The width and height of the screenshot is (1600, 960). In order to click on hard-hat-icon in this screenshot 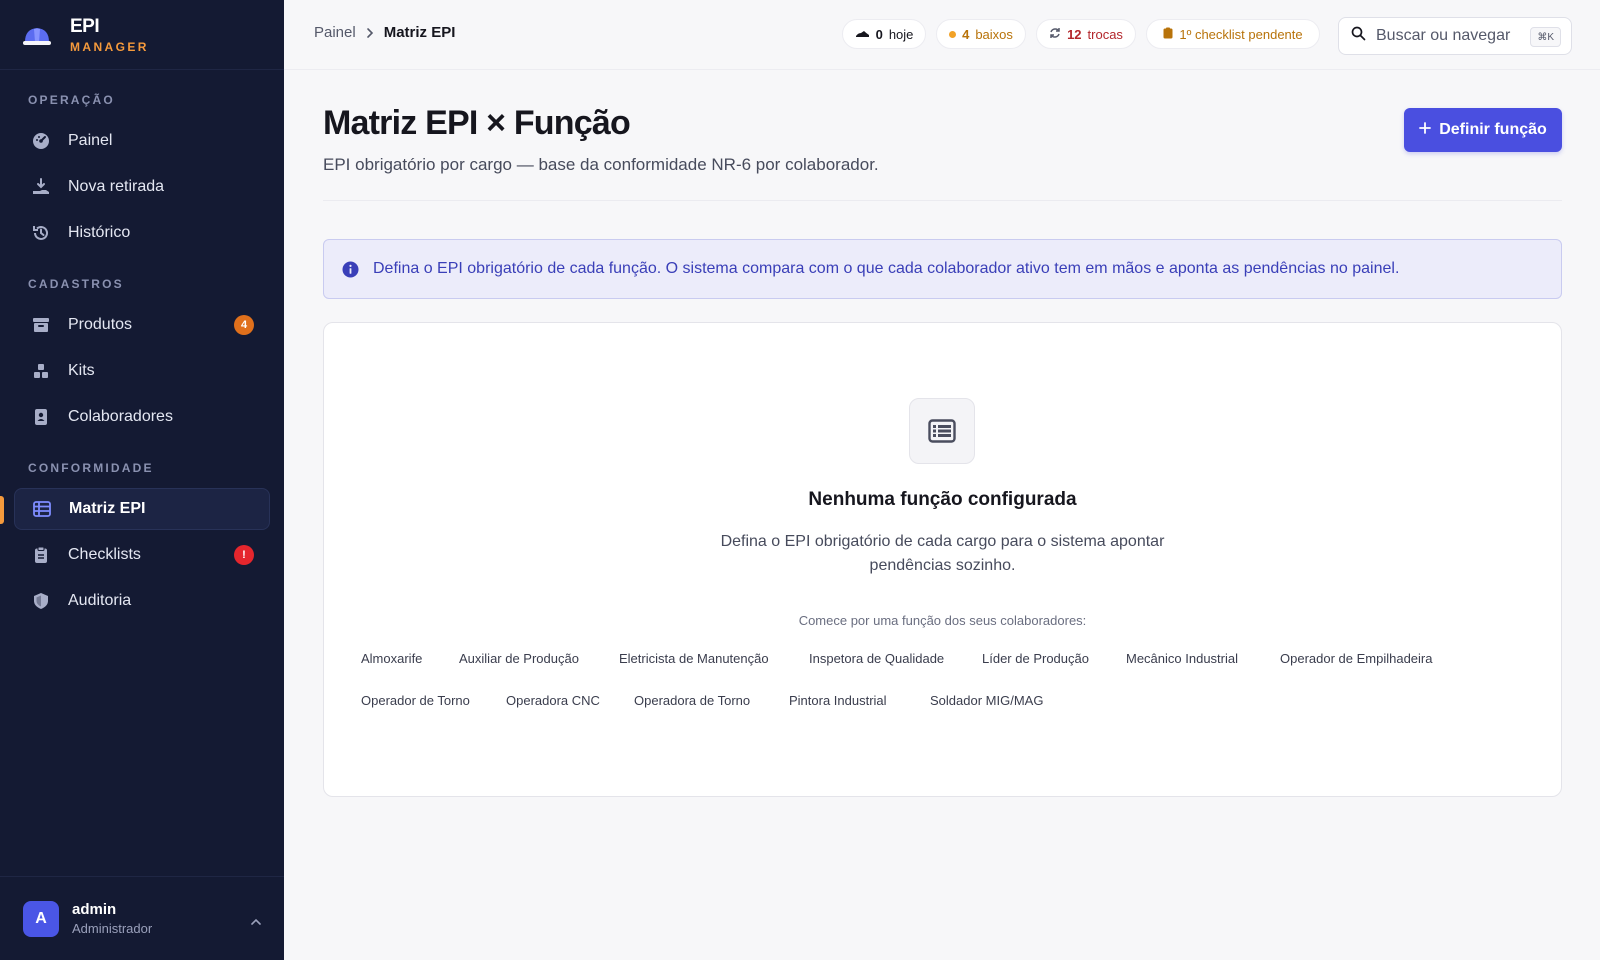, I will do `click(37, 36)`.